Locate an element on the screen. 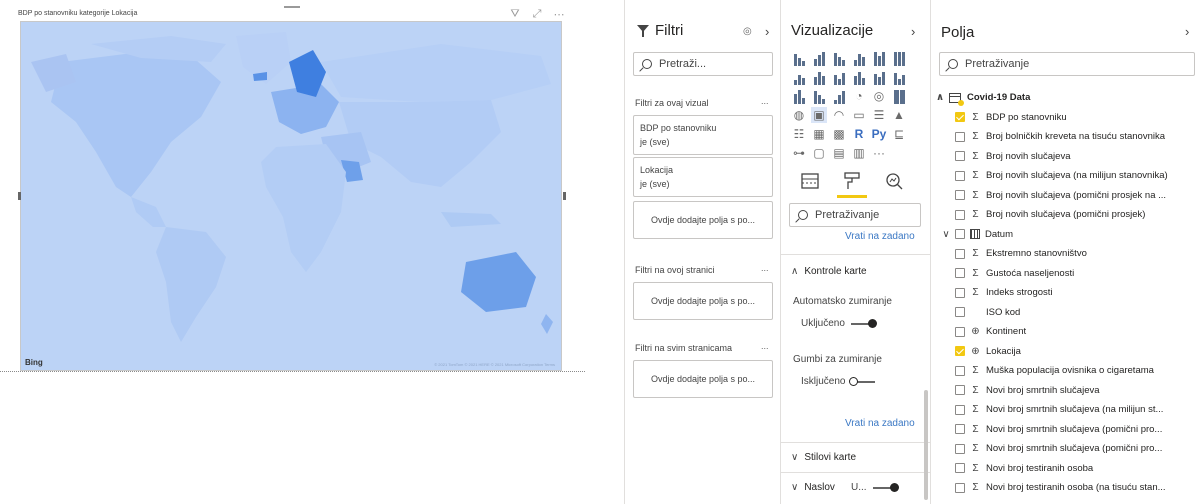 Image resolution: width=1200 pixels, height=504 pixels. get-more-visuals-icon: ··· is located at coordinates (879, 153).